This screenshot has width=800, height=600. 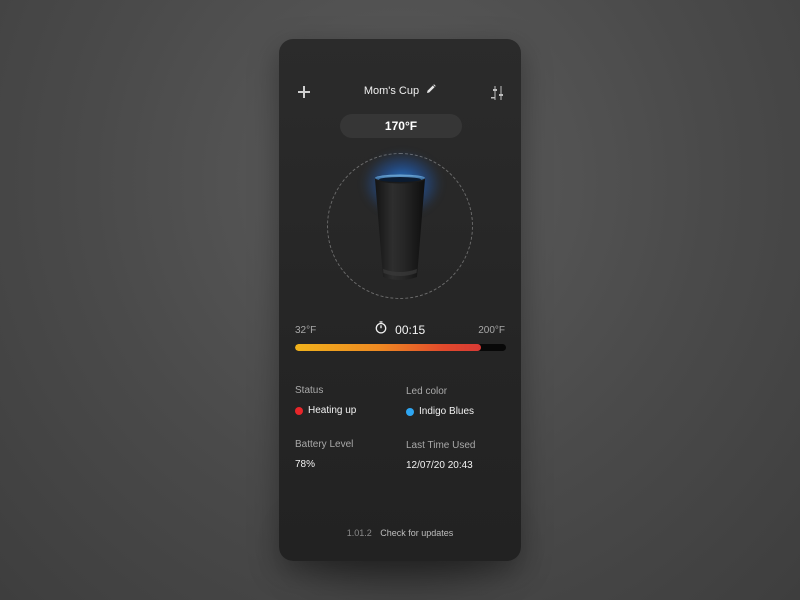 I want to click on cup-title-area: Mom's Cup, so click(x=400, y=90).